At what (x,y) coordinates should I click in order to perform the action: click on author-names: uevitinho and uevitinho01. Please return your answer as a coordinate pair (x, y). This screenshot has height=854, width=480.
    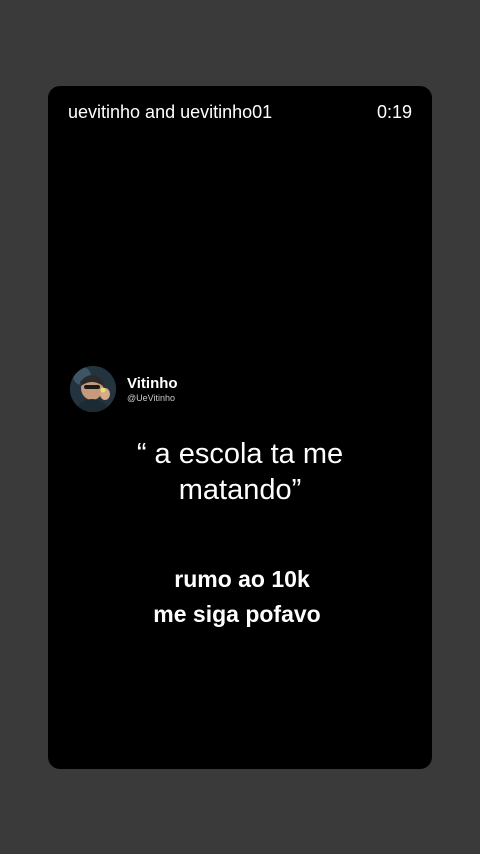
    Looking at the image, I should click on (170, 112).